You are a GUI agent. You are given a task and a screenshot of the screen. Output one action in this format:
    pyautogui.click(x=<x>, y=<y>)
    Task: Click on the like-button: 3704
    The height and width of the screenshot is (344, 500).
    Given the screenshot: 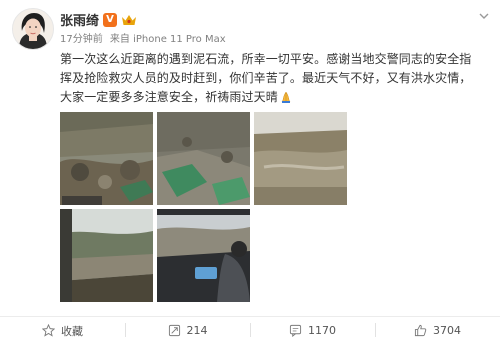 What is the action you would take?
    pyautogui.click(x=437, y=330)
    